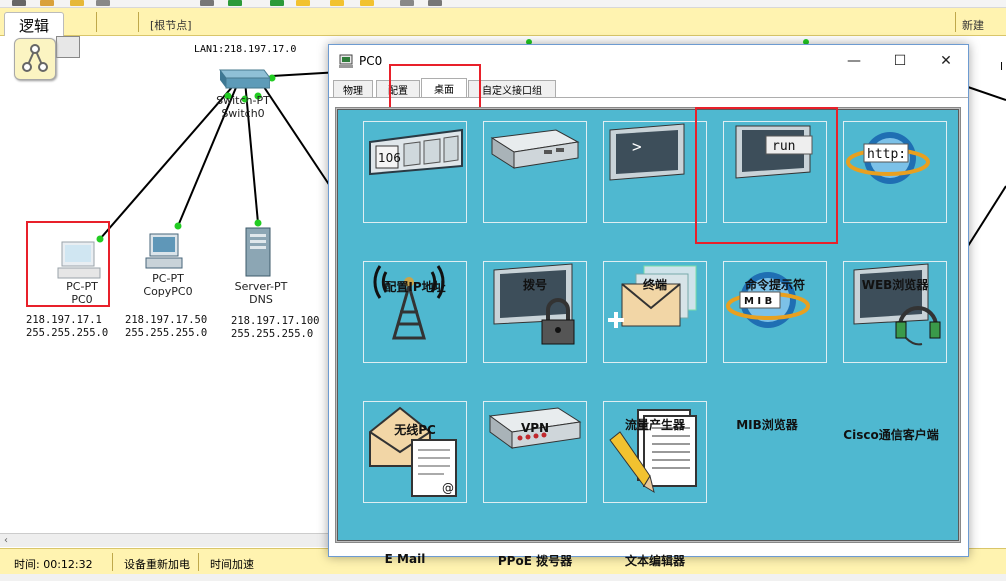 This screenshot has width=1006, height=581. What do you see at coordinates (895, 285) in the screenshot?
I see `web-browser-label: WEB浏览器` at bounding box center [895, 285].